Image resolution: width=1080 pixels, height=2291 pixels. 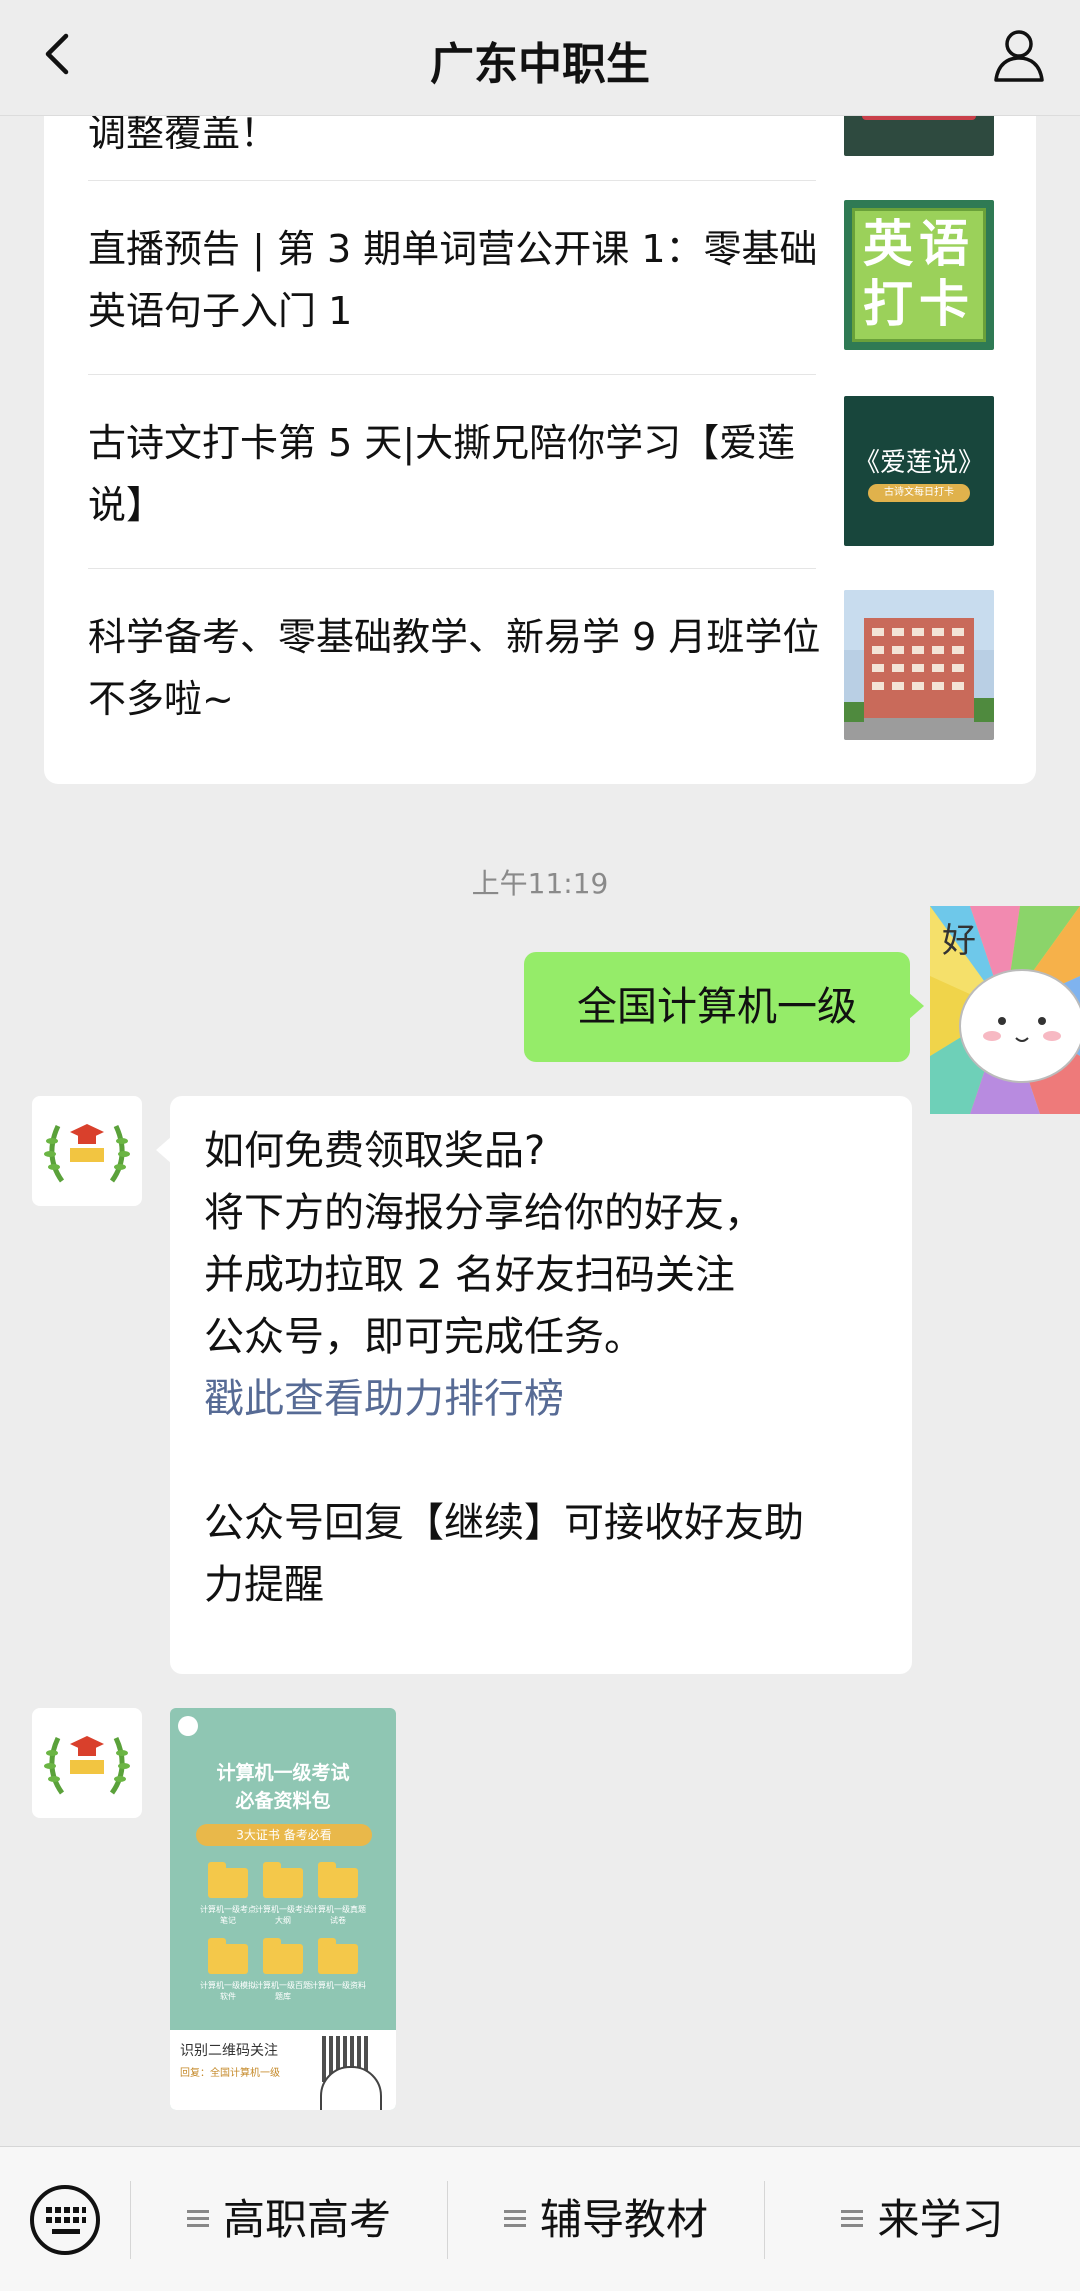 What do you see at coordinates (919, 493) in the screenshot?
I see `thumbnail-subtext: 古诗文每日打卡` at bounding box center [919, 493].